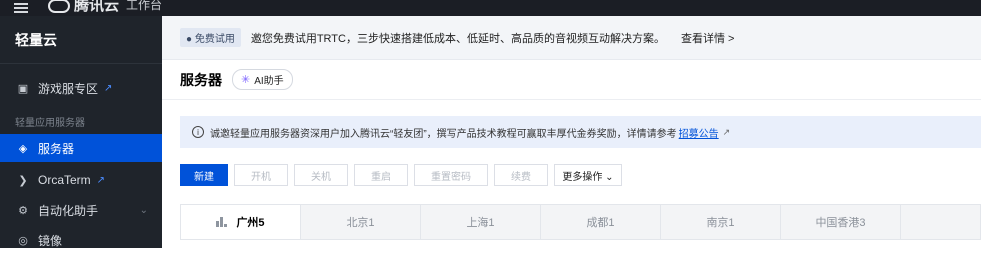 Image resolution: width=981 pixels, height=254 pixels. I want to click on tencent-cloud-logo: 腾讯云, so click(83, 7).